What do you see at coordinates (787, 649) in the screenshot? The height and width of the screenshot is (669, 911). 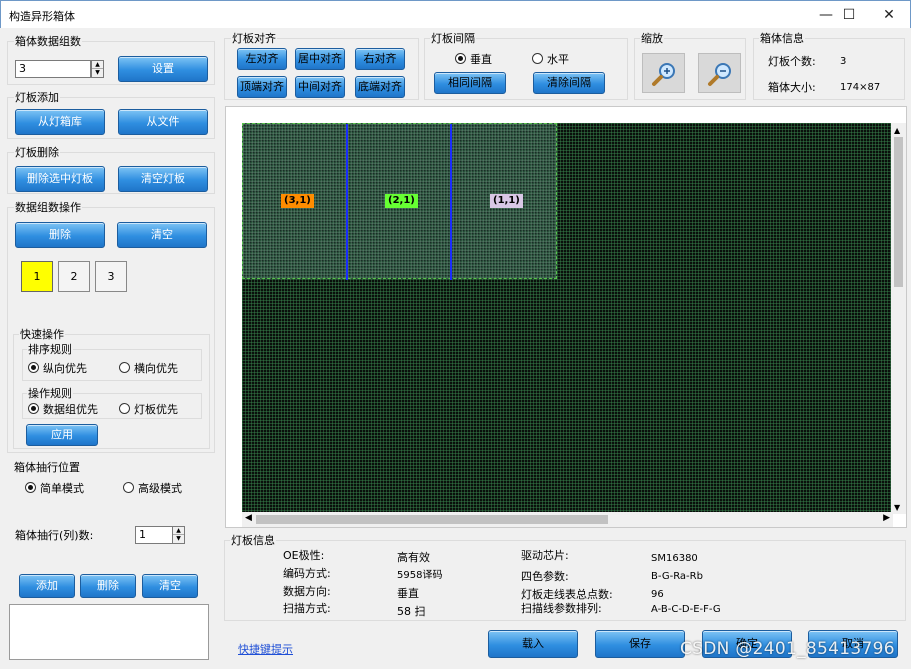 I see `watermark: CSDN @2401_85413796` at bounding box center [787, 649].